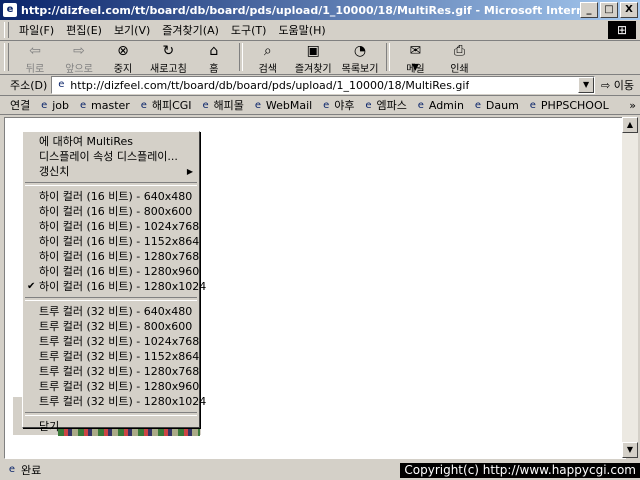  I want to click on menu-item-resolution: 트루 컬러 (32 비트) - 640x480, so click(111, 311).